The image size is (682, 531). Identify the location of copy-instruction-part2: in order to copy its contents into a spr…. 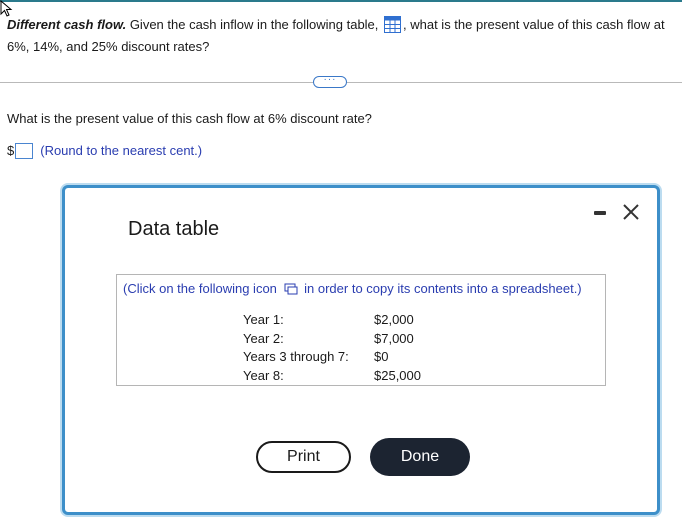
(441, 288).